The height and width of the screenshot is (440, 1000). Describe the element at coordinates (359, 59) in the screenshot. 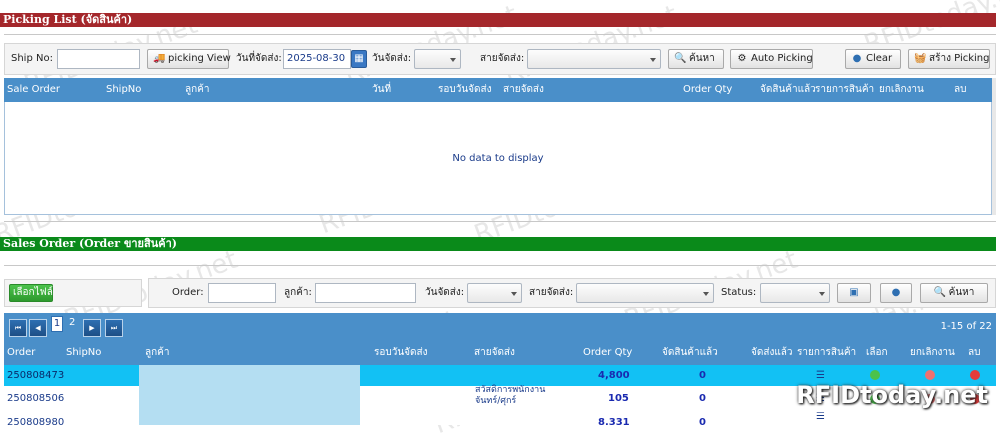

I see `calendar-icon: ▦` at that location.